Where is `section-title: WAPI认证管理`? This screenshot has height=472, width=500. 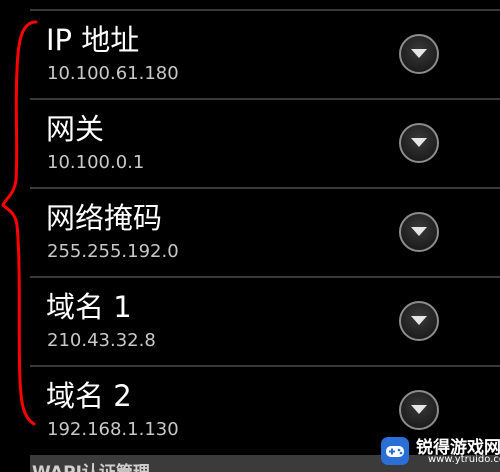 section-title: WAPI认证管理 is located at coordinates (91, 465).